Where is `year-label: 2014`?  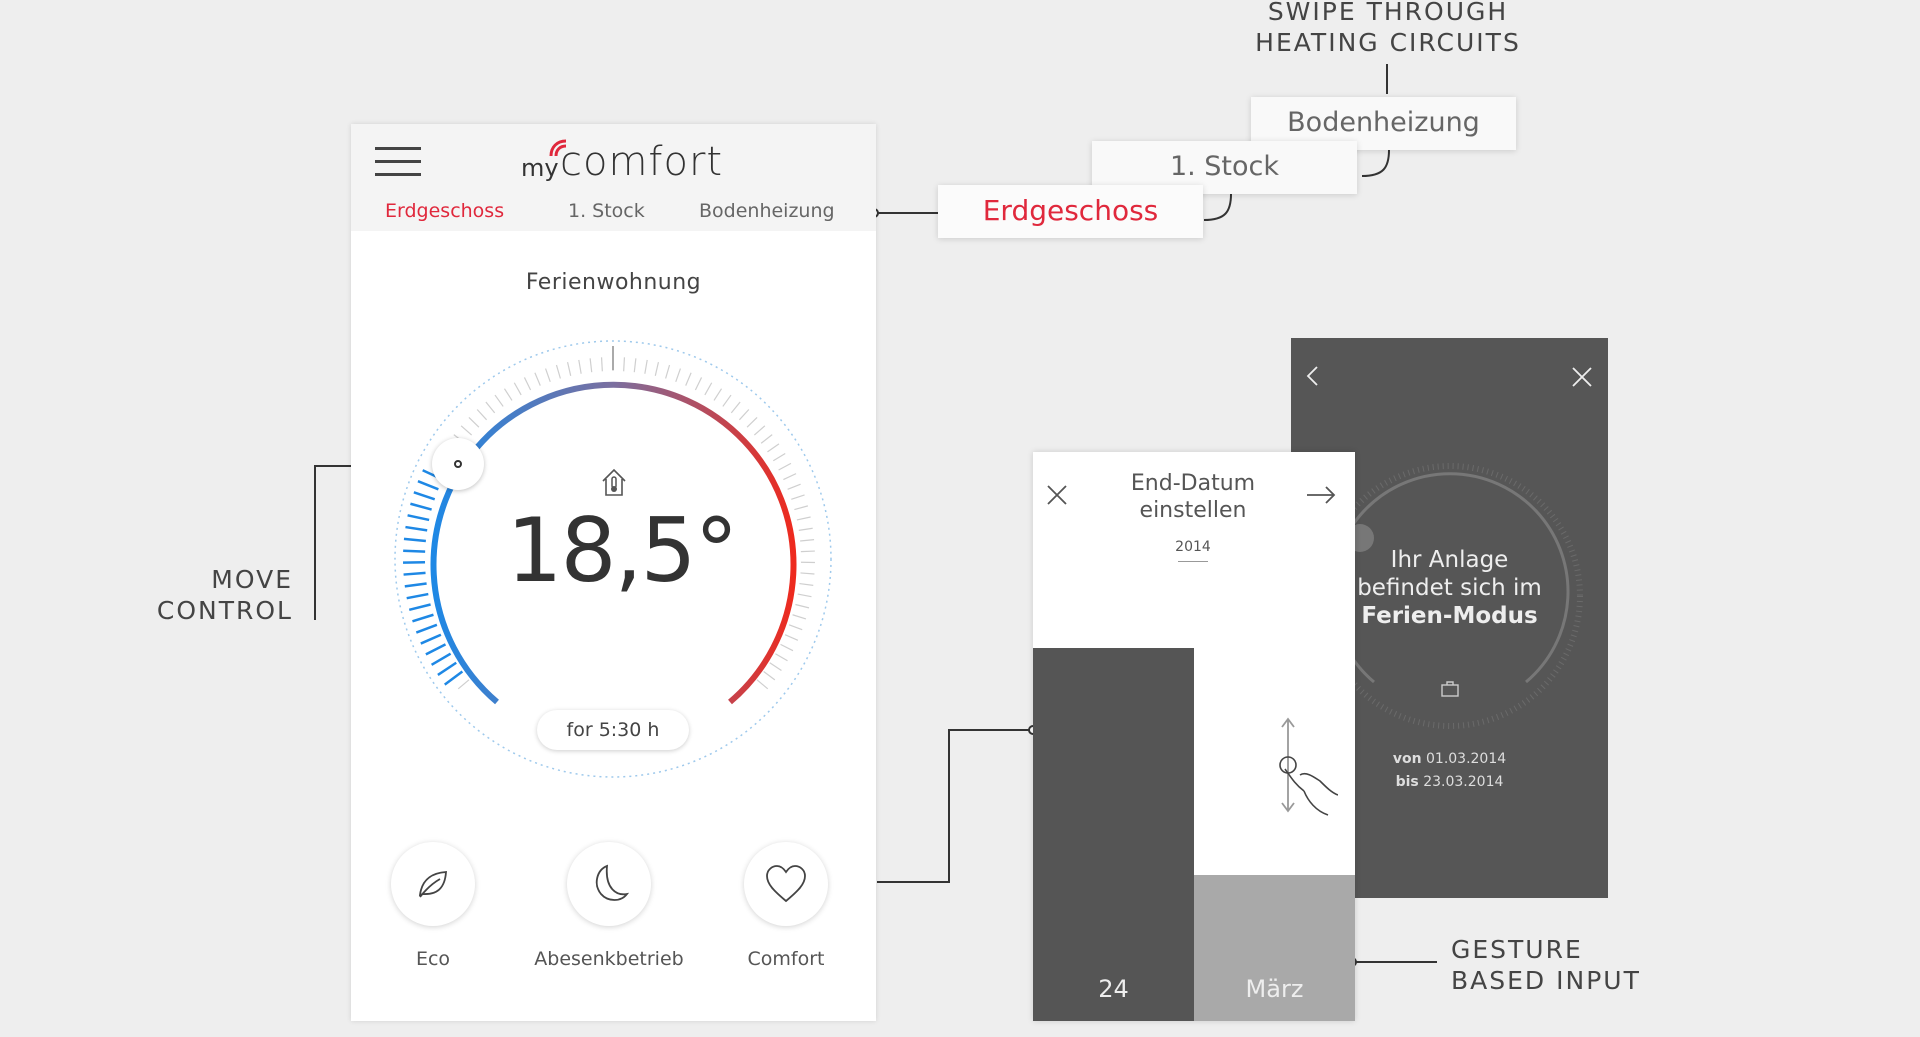
year-label: 2014 is located at coordinates (1193, 547).